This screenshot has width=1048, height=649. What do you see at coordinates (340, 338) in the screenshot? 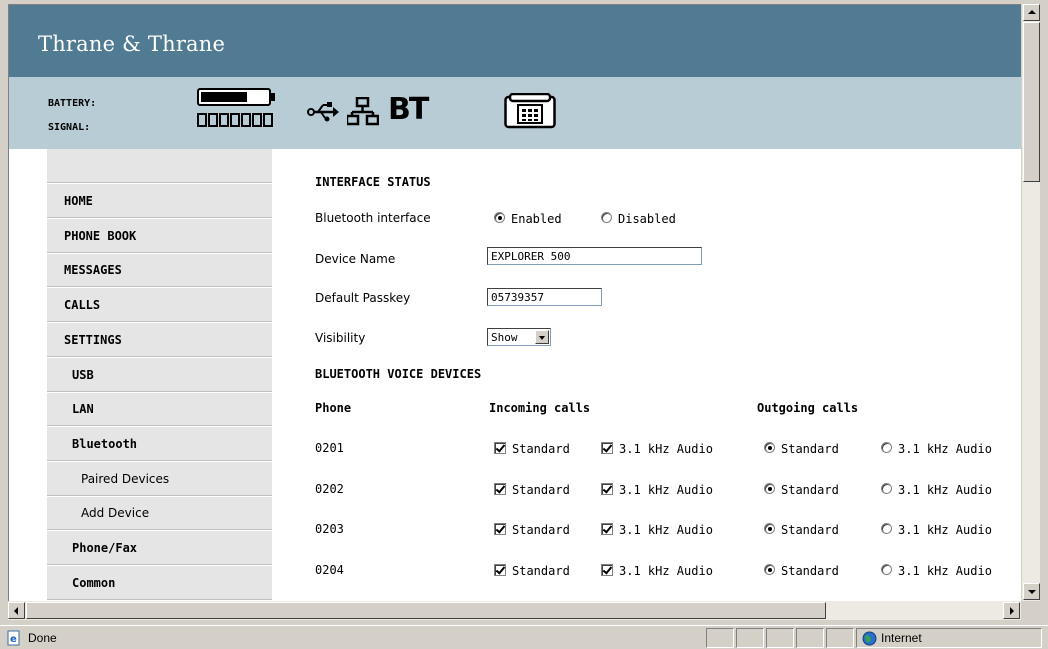
I see `visibility-label: Visibility` at bounding box center [340, 338].